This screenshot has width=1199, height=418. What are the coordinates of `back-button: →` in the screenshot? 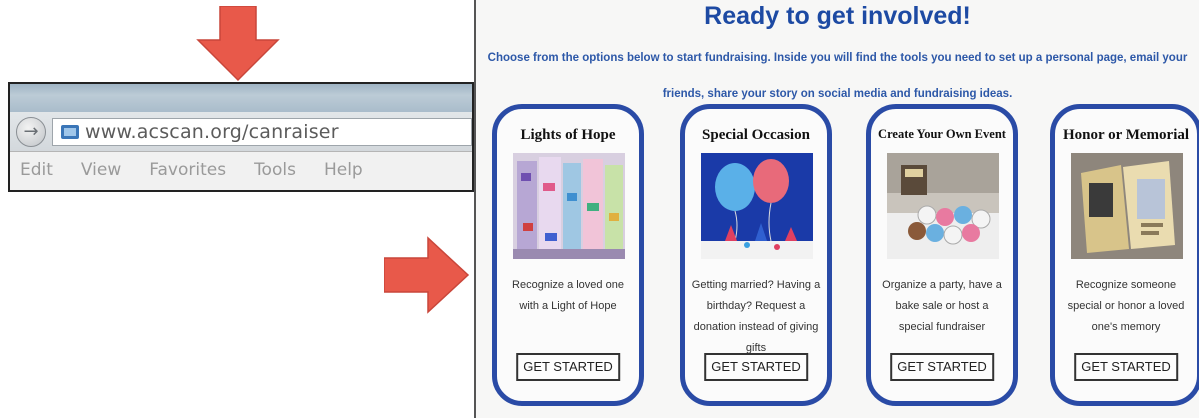 It's located at (31, 131).